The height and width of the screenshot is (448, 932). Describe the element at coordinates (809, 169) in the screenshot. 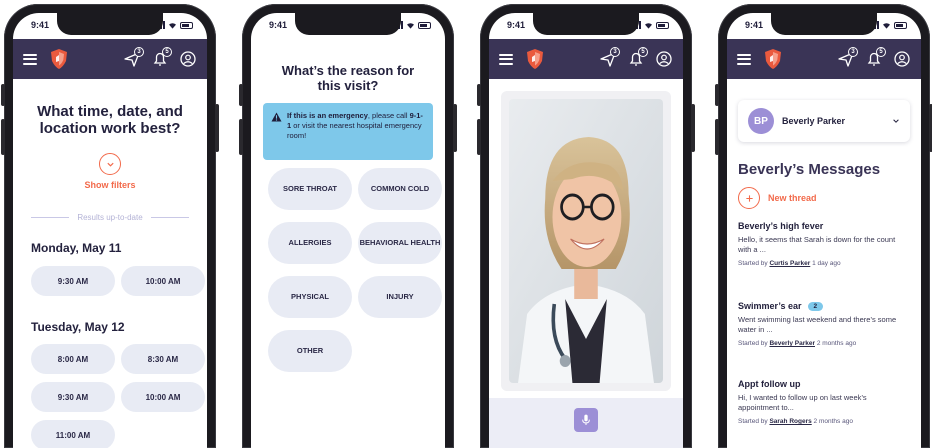

I see `page-title: Beverly’s Messages` at that location.